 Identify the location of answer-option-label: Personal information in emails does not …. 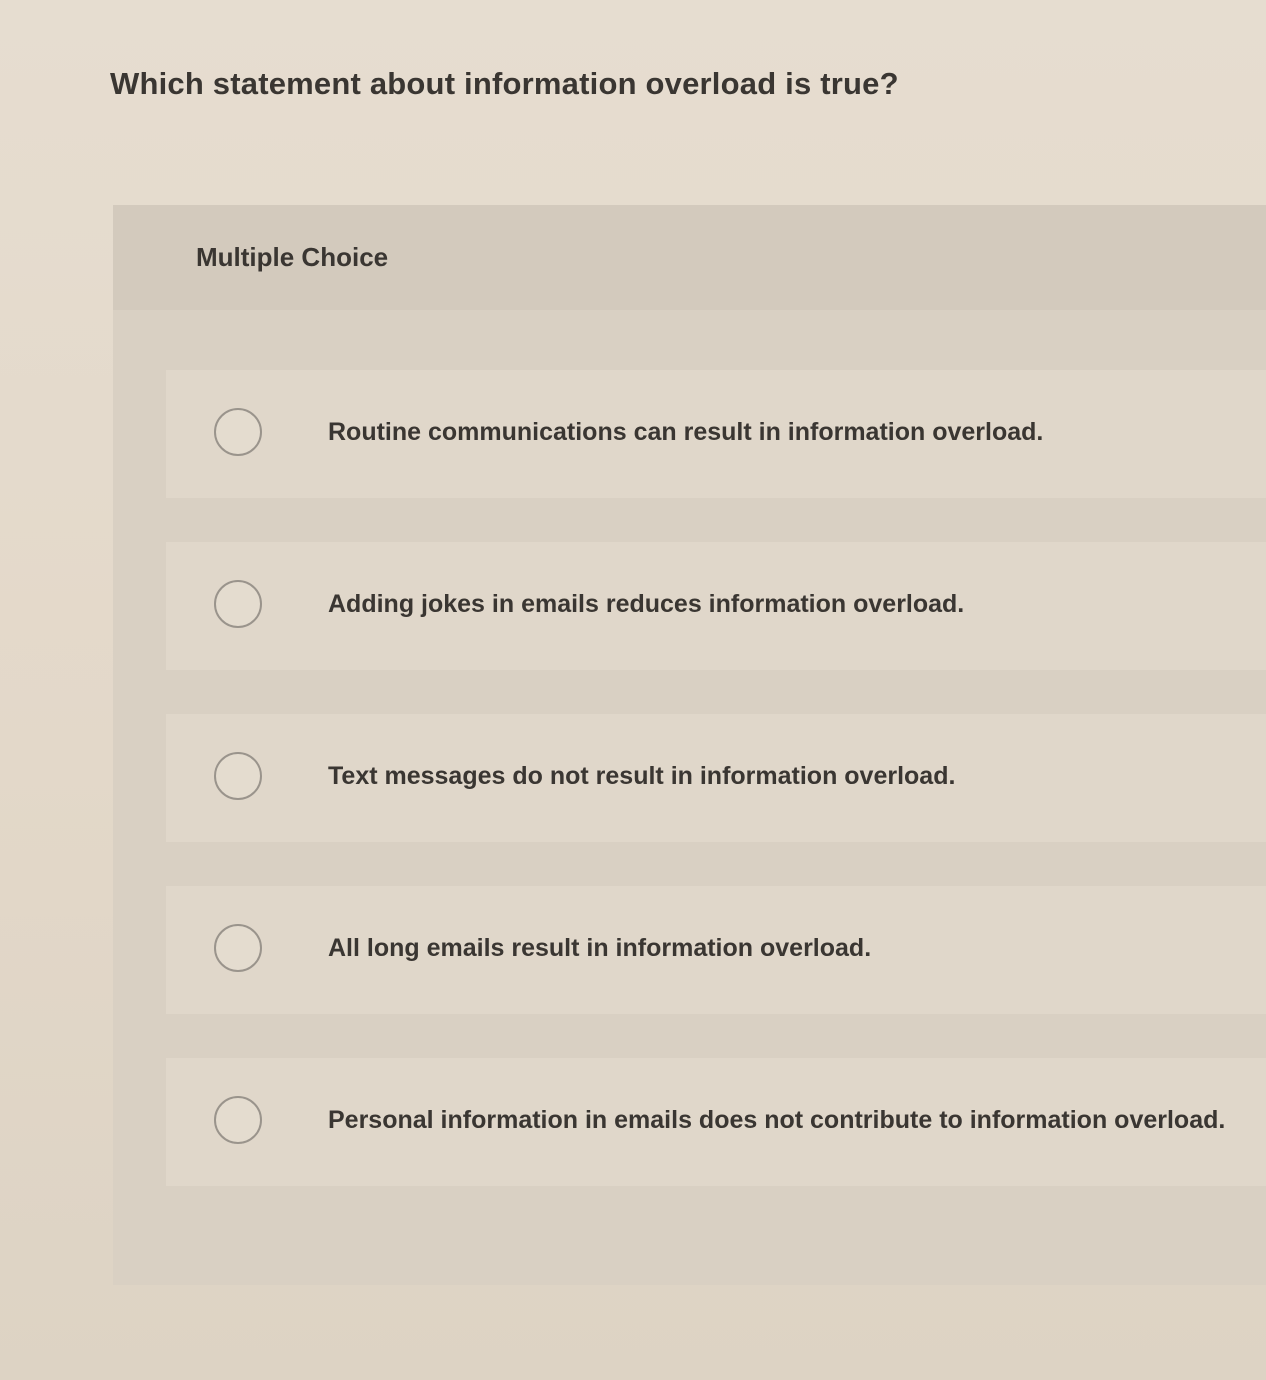
(777, 1120).